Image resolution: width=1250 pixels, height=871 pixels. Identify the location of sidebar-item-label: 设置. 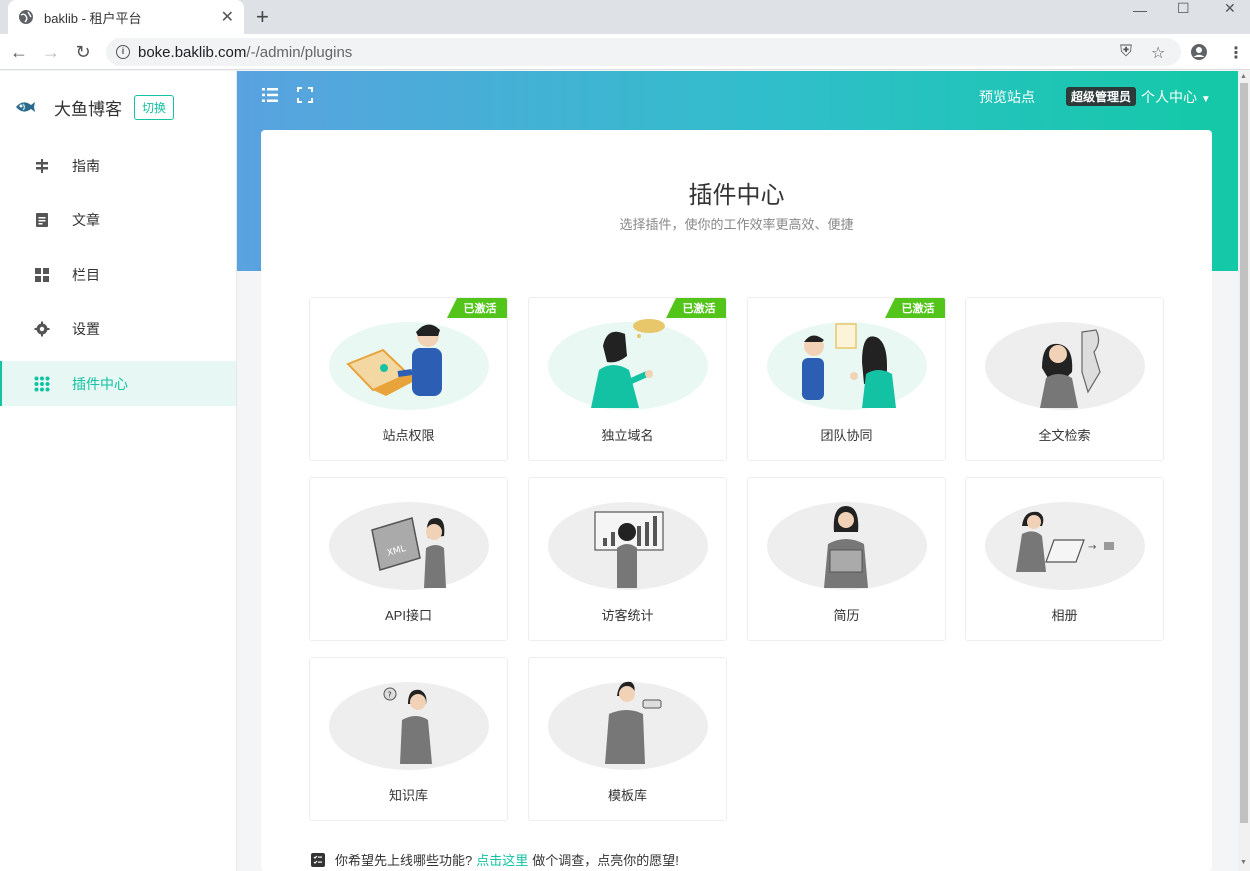
(86, 329).